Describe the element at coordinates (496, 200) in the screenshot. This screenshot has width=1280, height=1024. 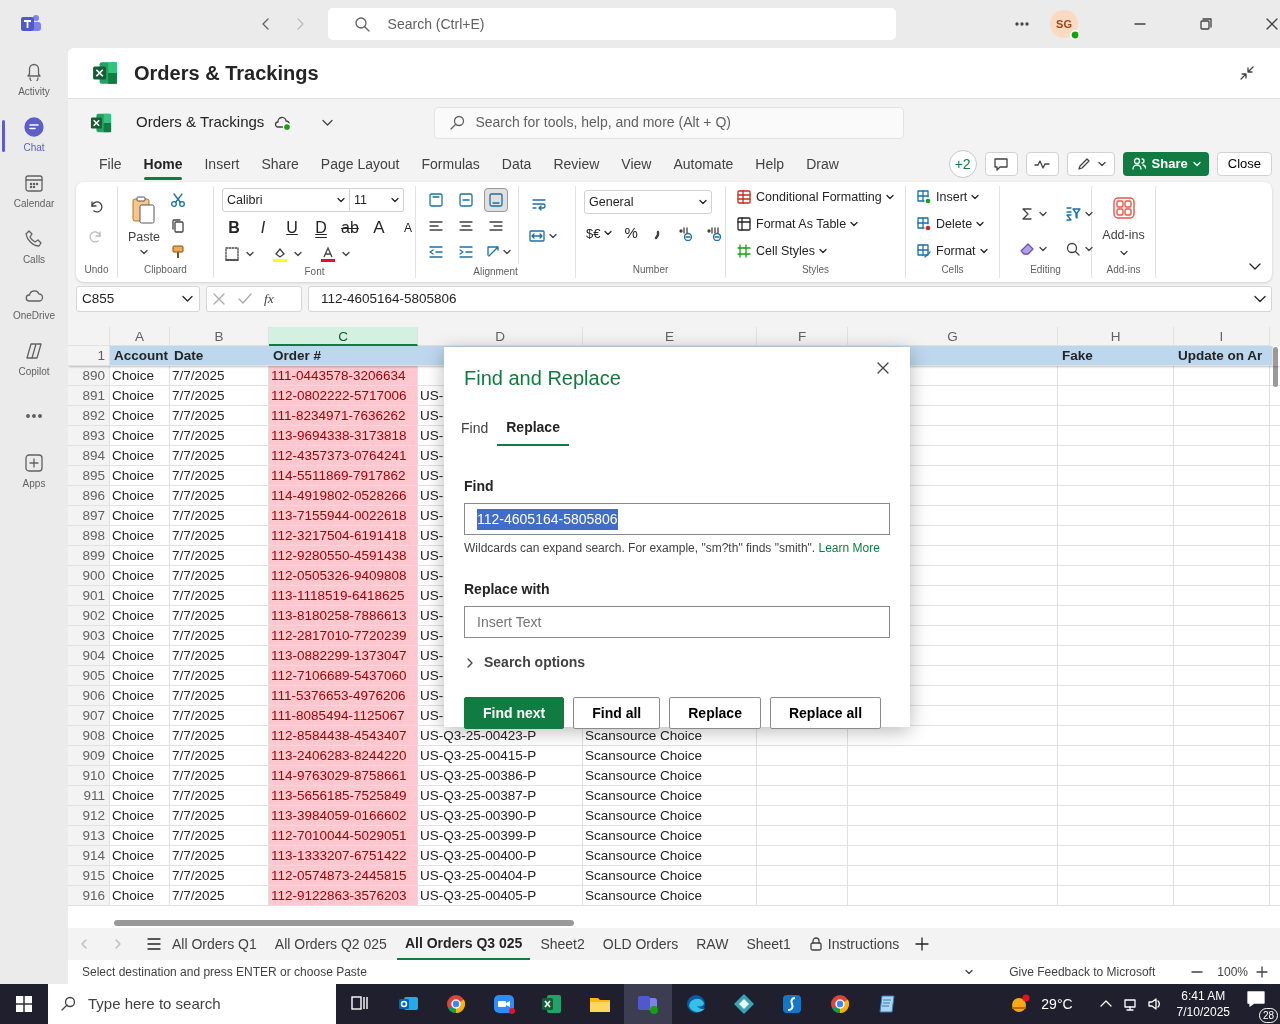
I see `align-bottom-button` at that location.